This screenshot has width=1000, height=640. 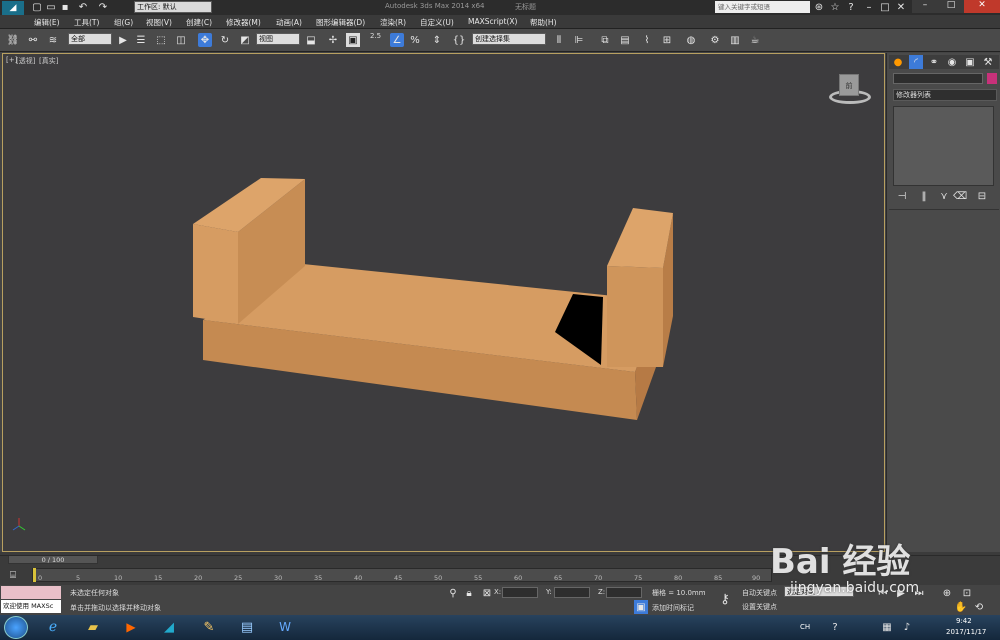 I want to click on zoom-extents-icon: ⊡, so click(x=967, y=593).